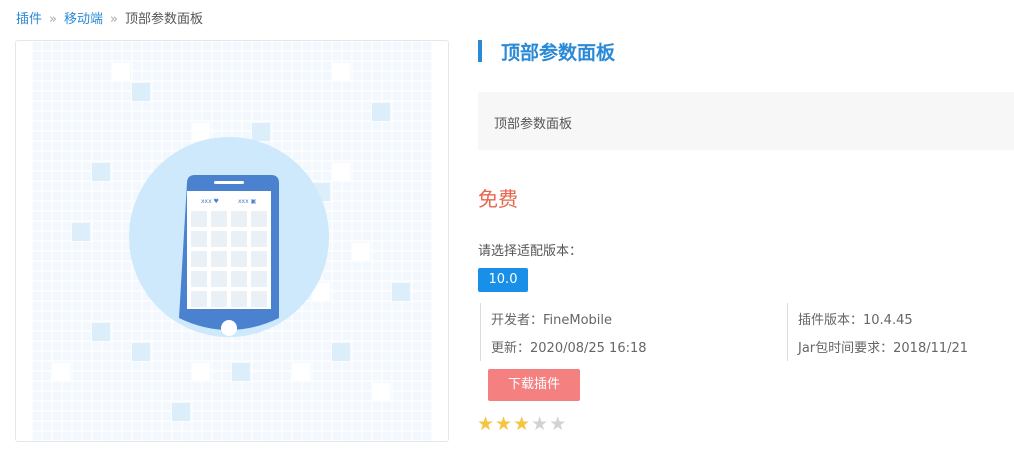  What do you see at coordinates (563, 332) in the screenshot?
I see `meta-left-column: 开发者：FineMobile 更新：2020/08/25 16:18` at bounding box center [563, 332].